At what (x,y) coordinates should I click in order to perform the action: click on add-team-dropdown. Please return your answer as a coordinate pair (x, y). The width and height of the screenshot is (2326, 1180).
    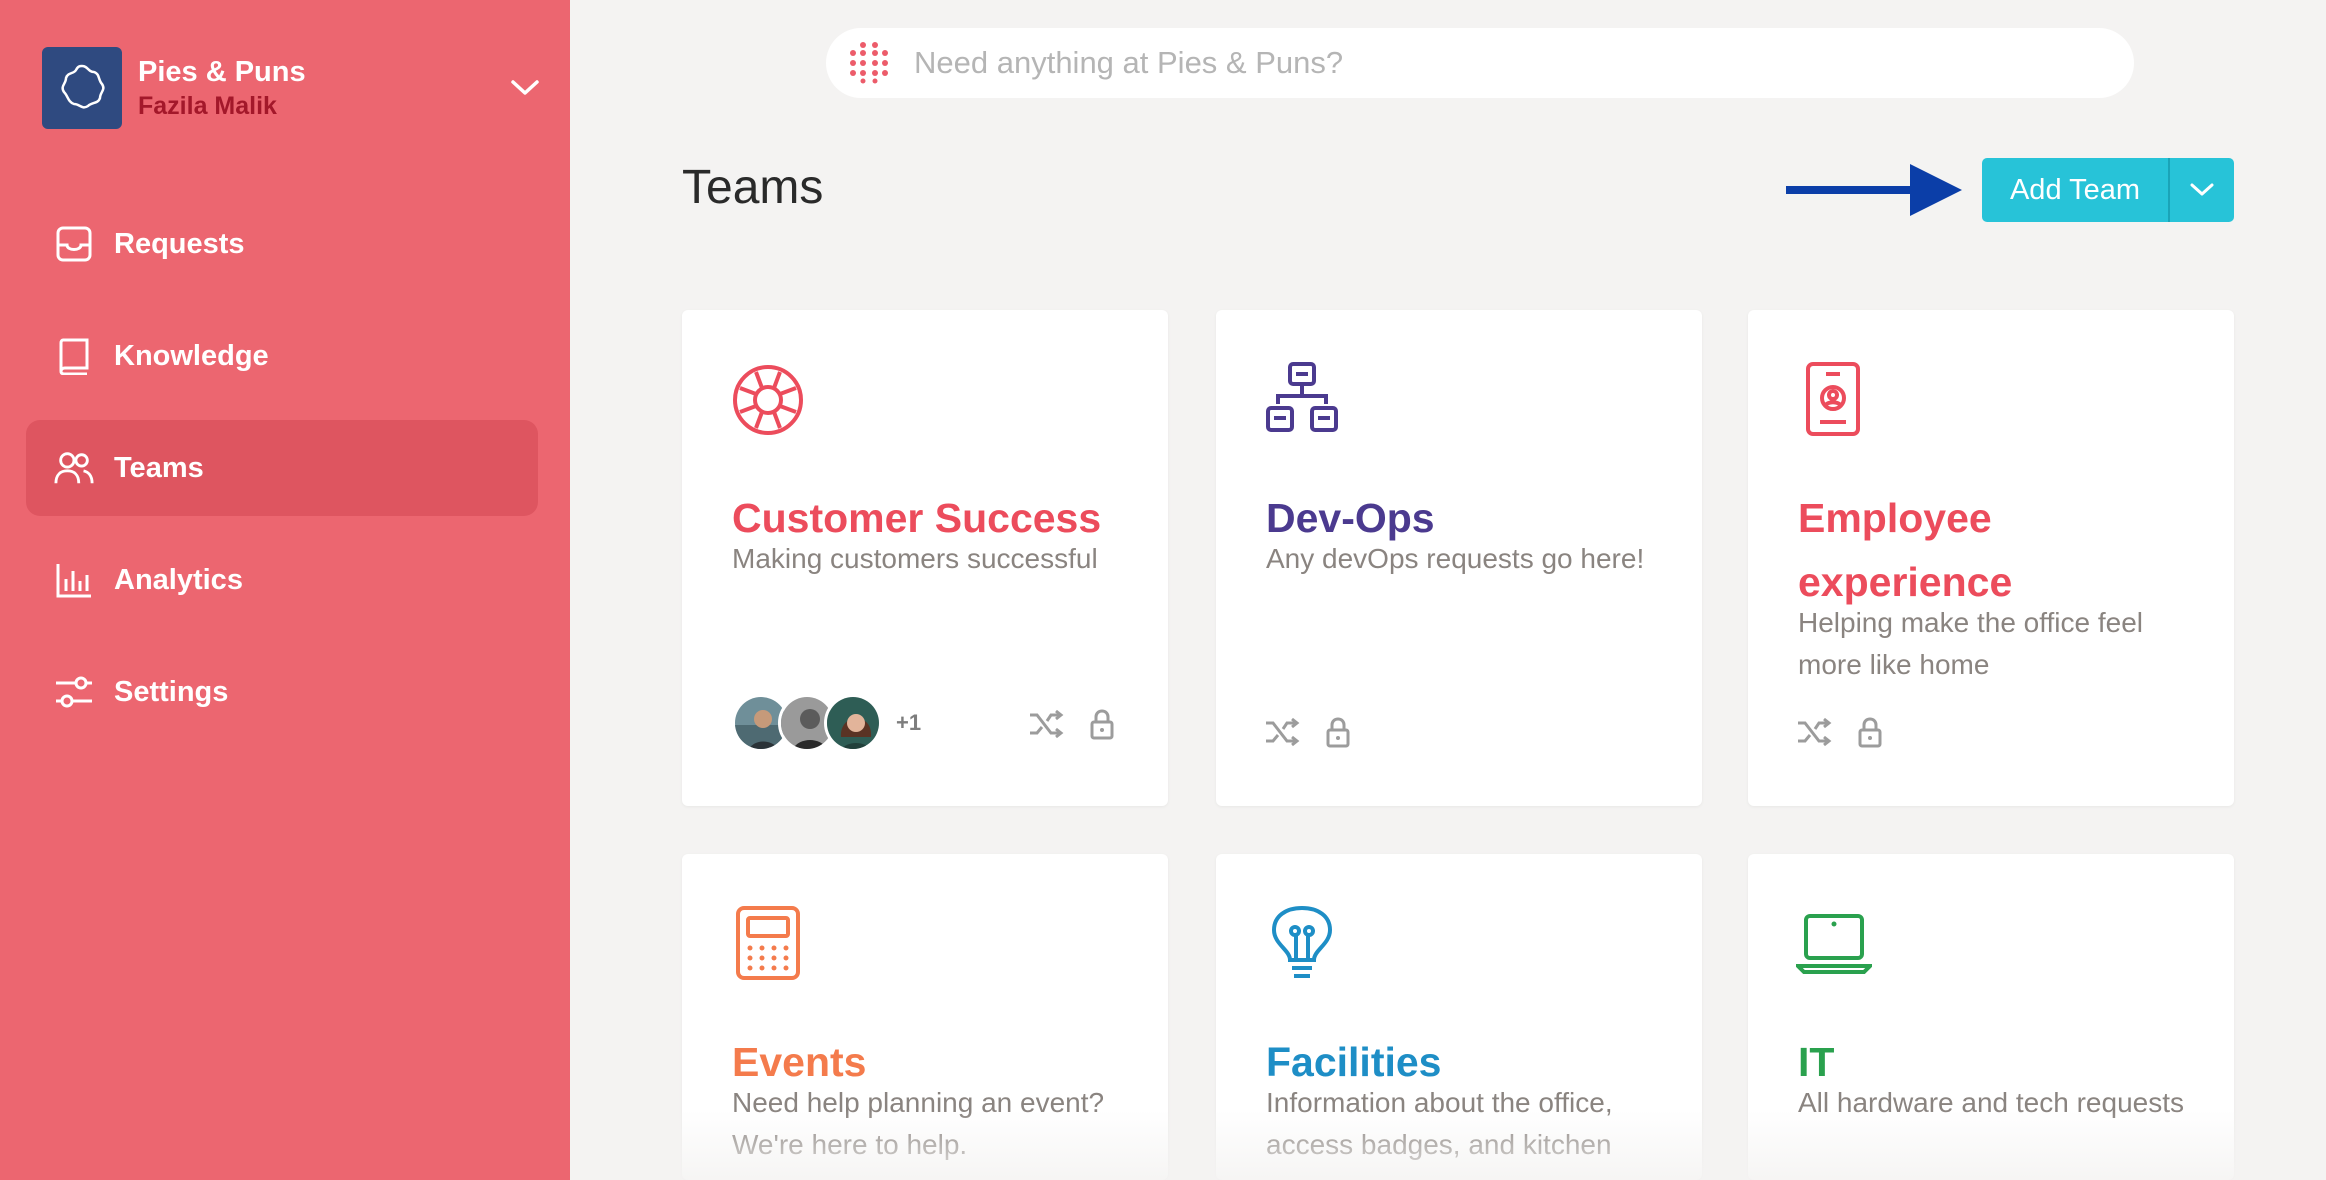
    Looking at the image, I should click on (2201, 190).